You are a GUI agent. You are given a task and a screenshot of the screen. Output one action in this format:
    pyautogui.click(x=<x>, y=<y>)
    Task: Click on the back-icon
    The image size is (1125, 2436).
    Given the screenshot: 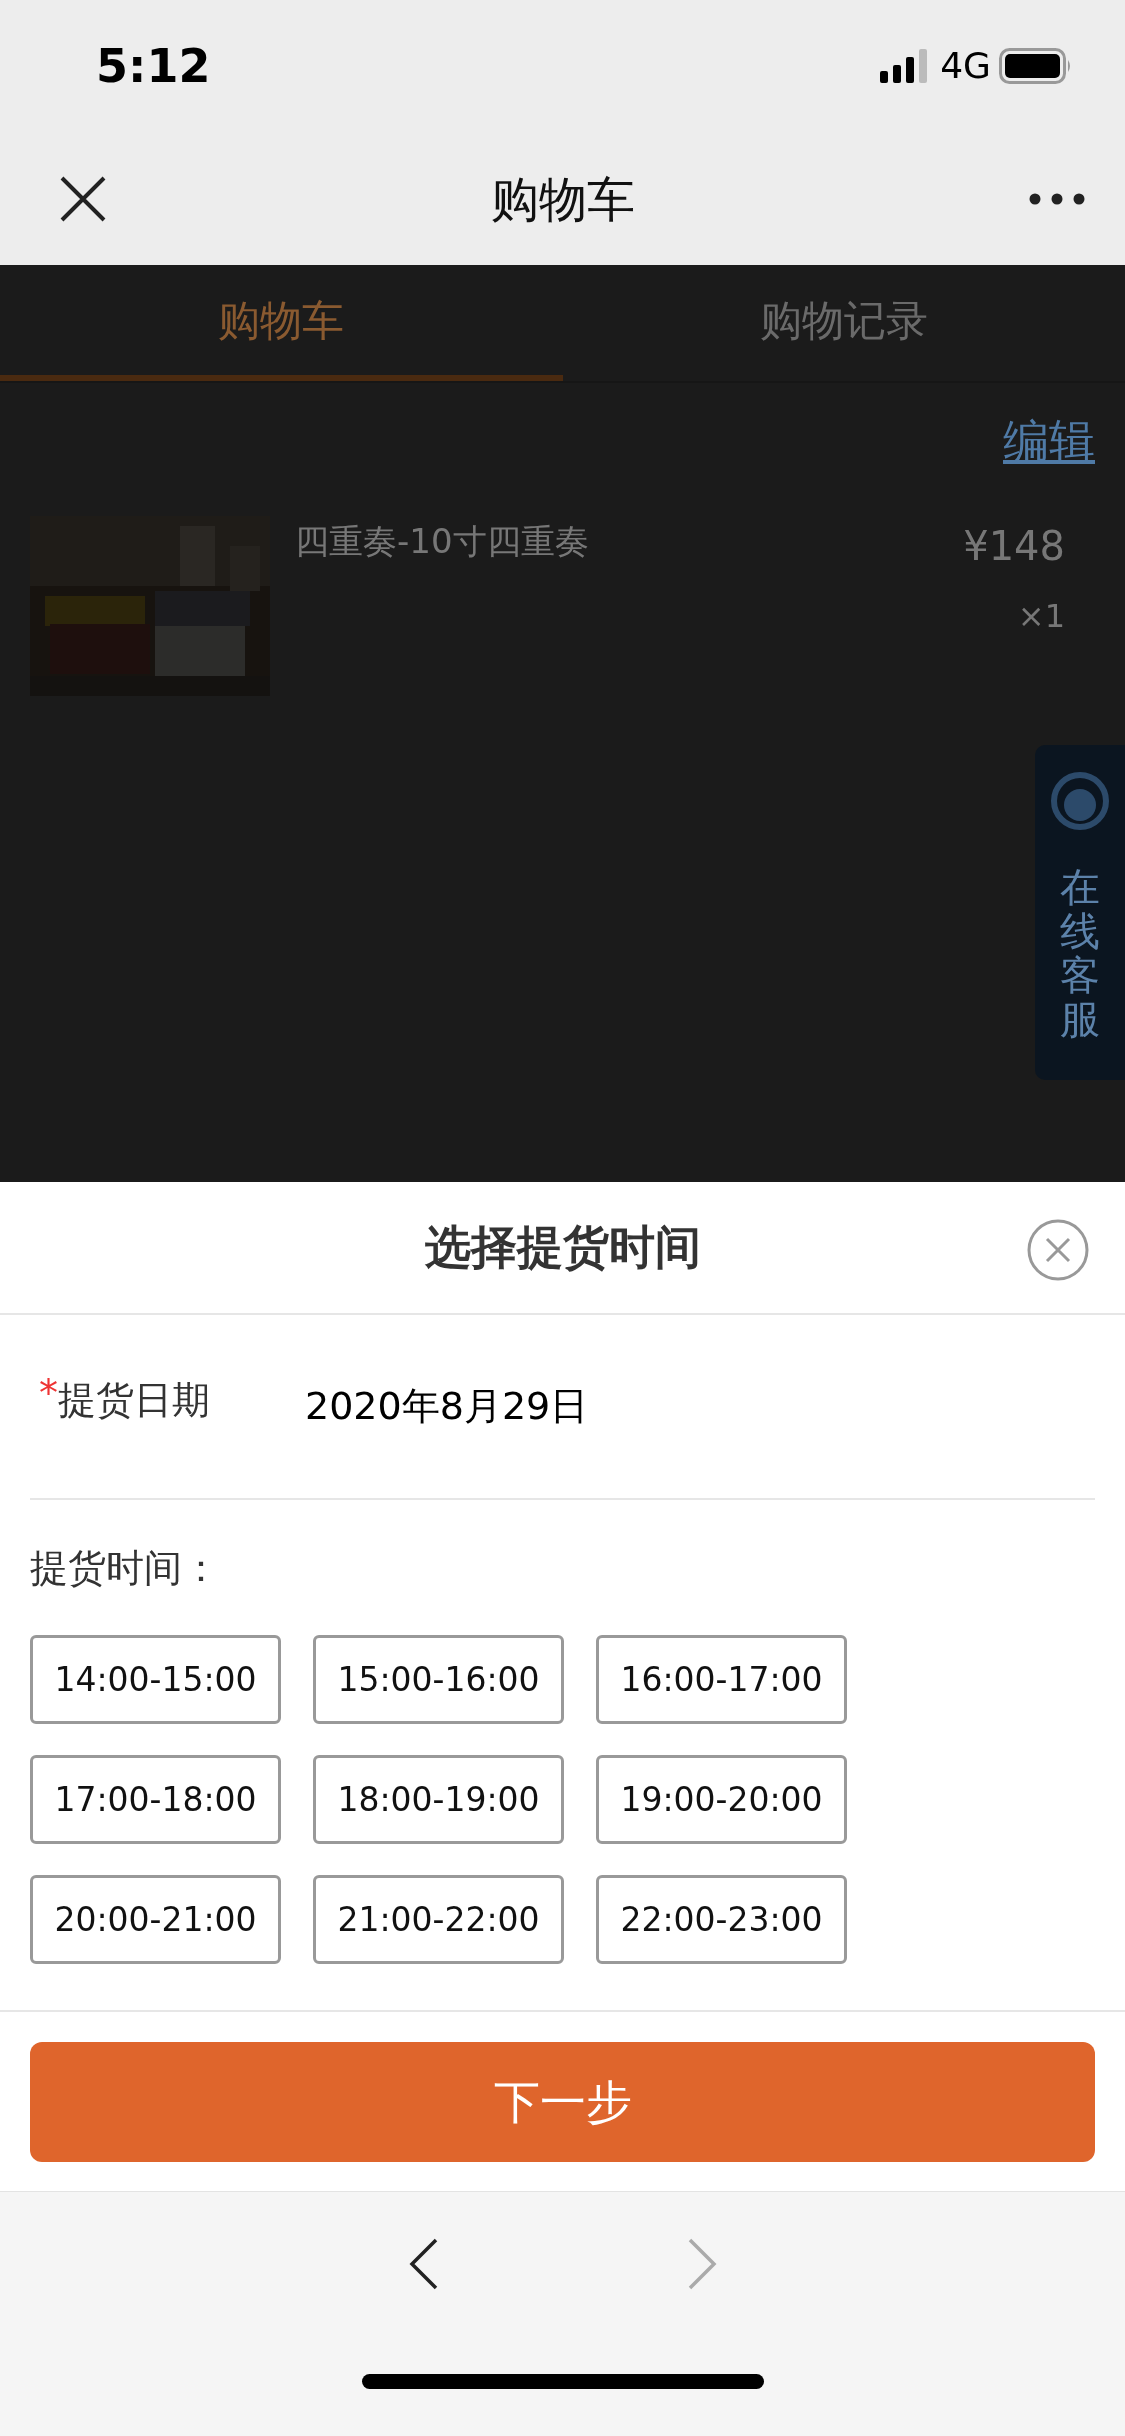 What is the action you would take?
    pyautogui.click(x=422, y=2264)
    